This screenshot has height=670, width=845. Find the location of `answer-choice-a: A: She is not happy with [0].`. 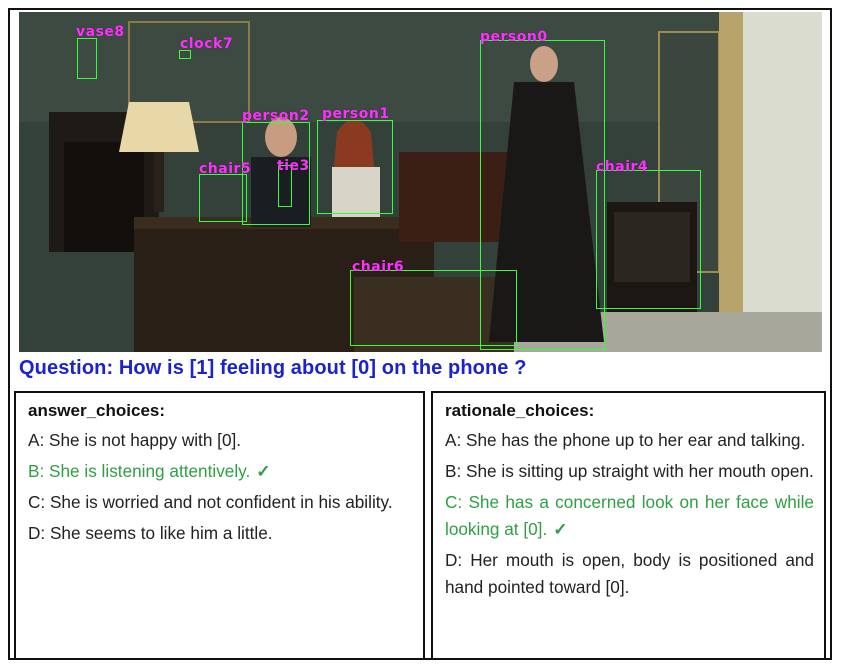

answer-choice-a: A: She is not happy with [0]. is located at coordinates (220, 440).